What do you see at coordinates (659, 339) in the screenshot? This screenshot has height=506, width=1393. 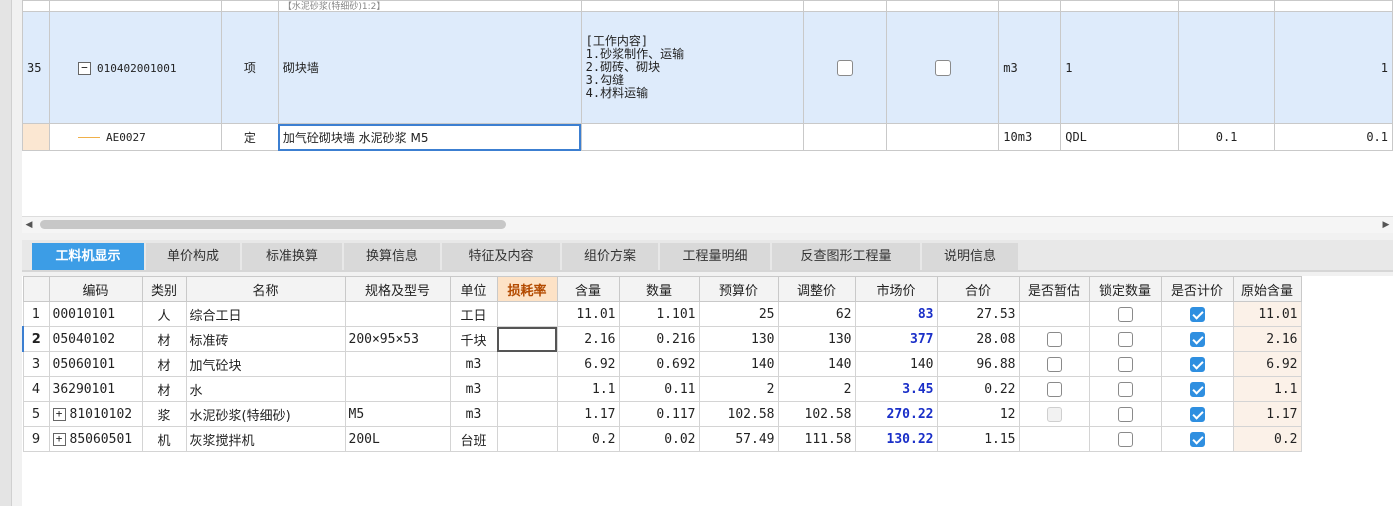 I see `quantity: 0.216` at bounding box center [659, 339].